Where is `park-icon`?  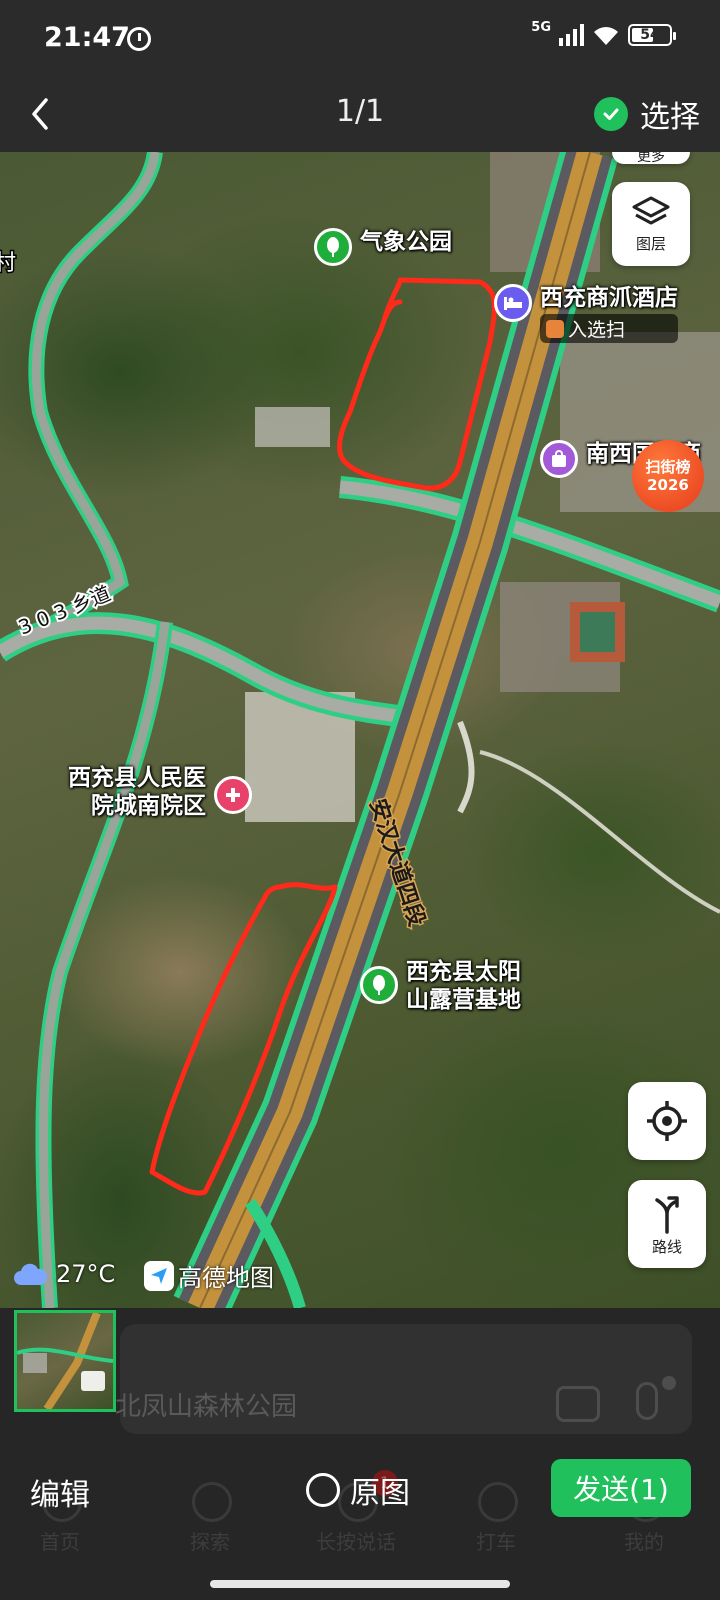
park-icon is located at coordinates (333, 247).